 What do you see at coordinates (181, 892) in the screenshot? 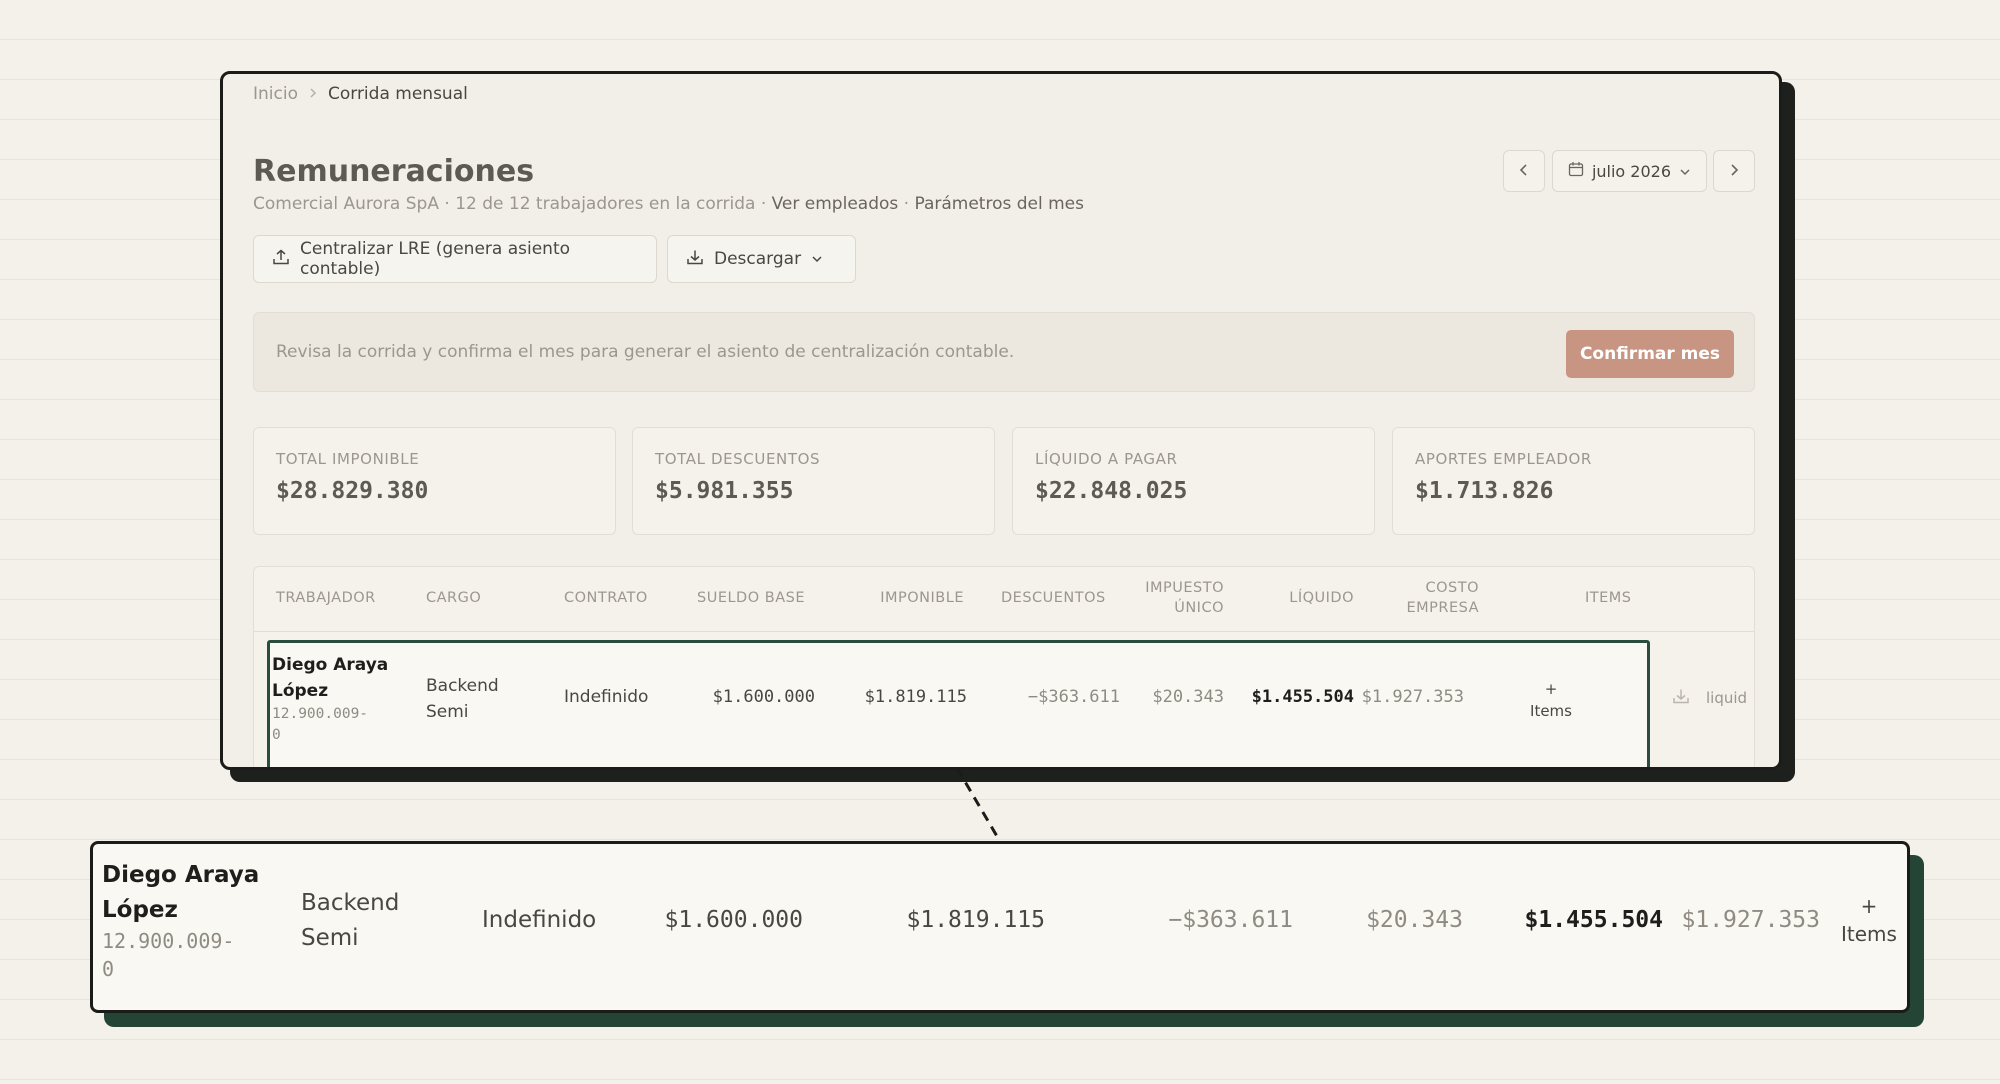
I see `zoom-worker-name: Diego Araya López` at bounding box center [181, 892].